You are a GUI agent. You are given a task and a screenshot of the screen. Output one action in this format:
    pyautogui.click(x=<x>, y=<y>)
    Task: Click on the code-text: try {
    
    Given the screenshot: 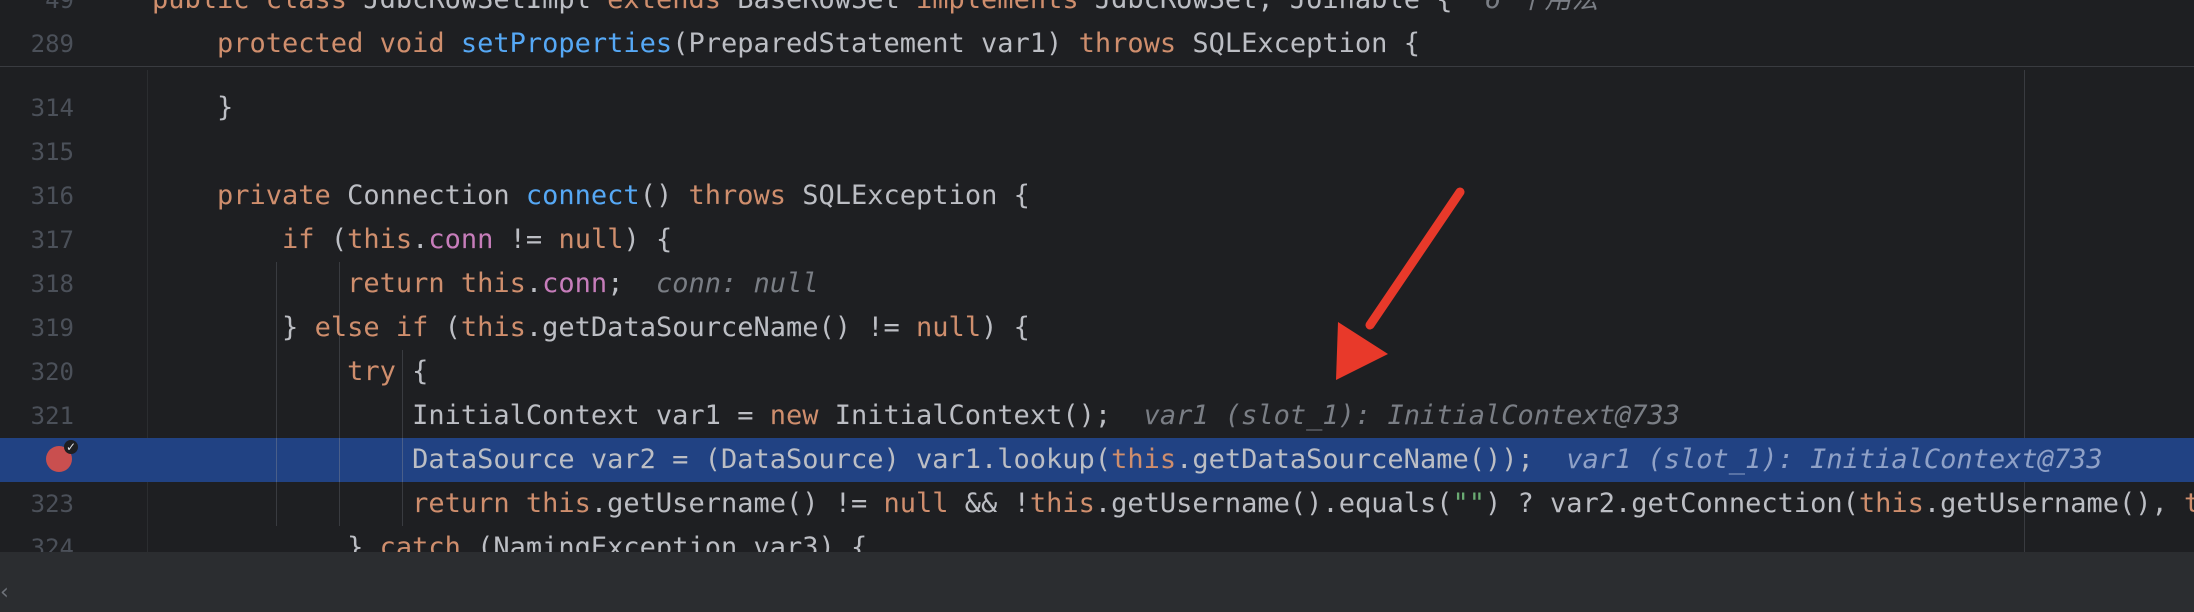 What is the action you would take?
    pyautogui.click(x=290, y=372)
    